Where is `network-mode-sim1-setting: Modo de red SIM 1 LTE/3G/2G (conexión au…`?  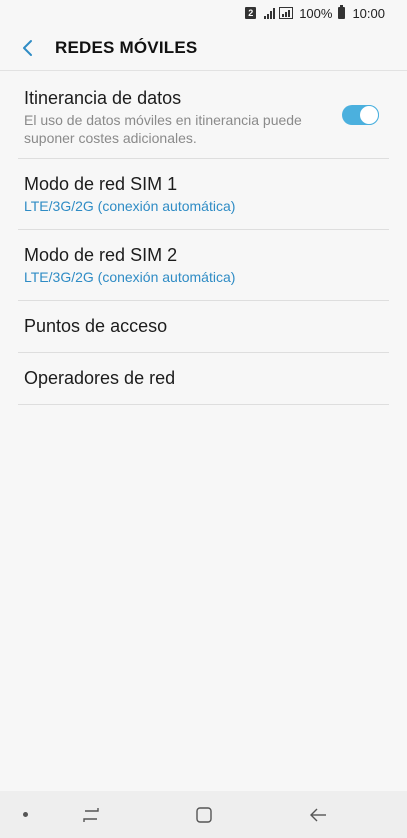
network-mode-sim1-setting: Modo de red SIM 1 LTE/3G/2G (conexión au… is located at coordinates (203, 194).